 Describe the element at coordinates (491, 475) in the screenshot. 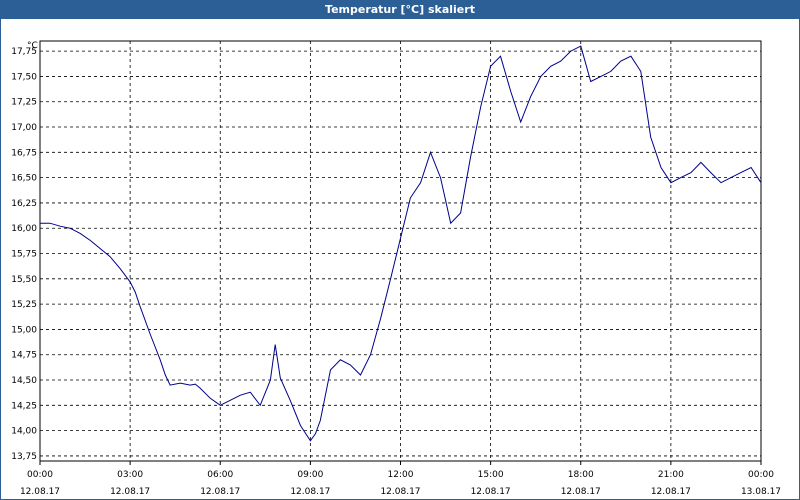

I see `x-tick-time-label: 15:00` at that location.